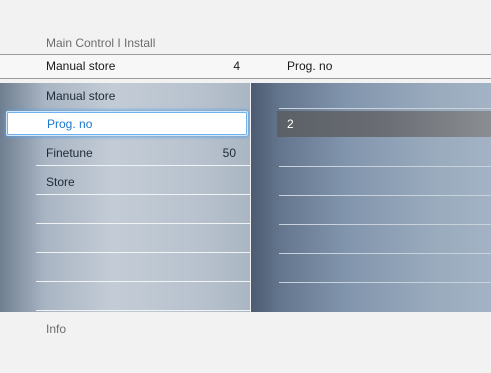 The width and height of the screenshot is (491, 373). I want to click on info-label: Info, so click(56, 329).